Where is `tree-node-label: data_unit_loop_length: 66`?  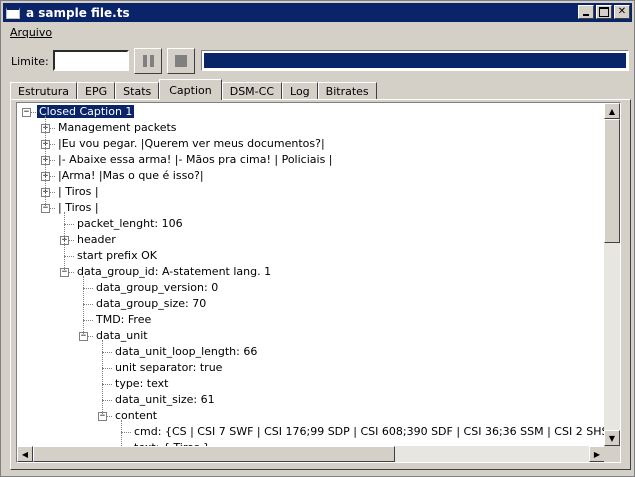
tree-node-label: data_unit_loop_length: 66 is located at coordinates (186, 351).